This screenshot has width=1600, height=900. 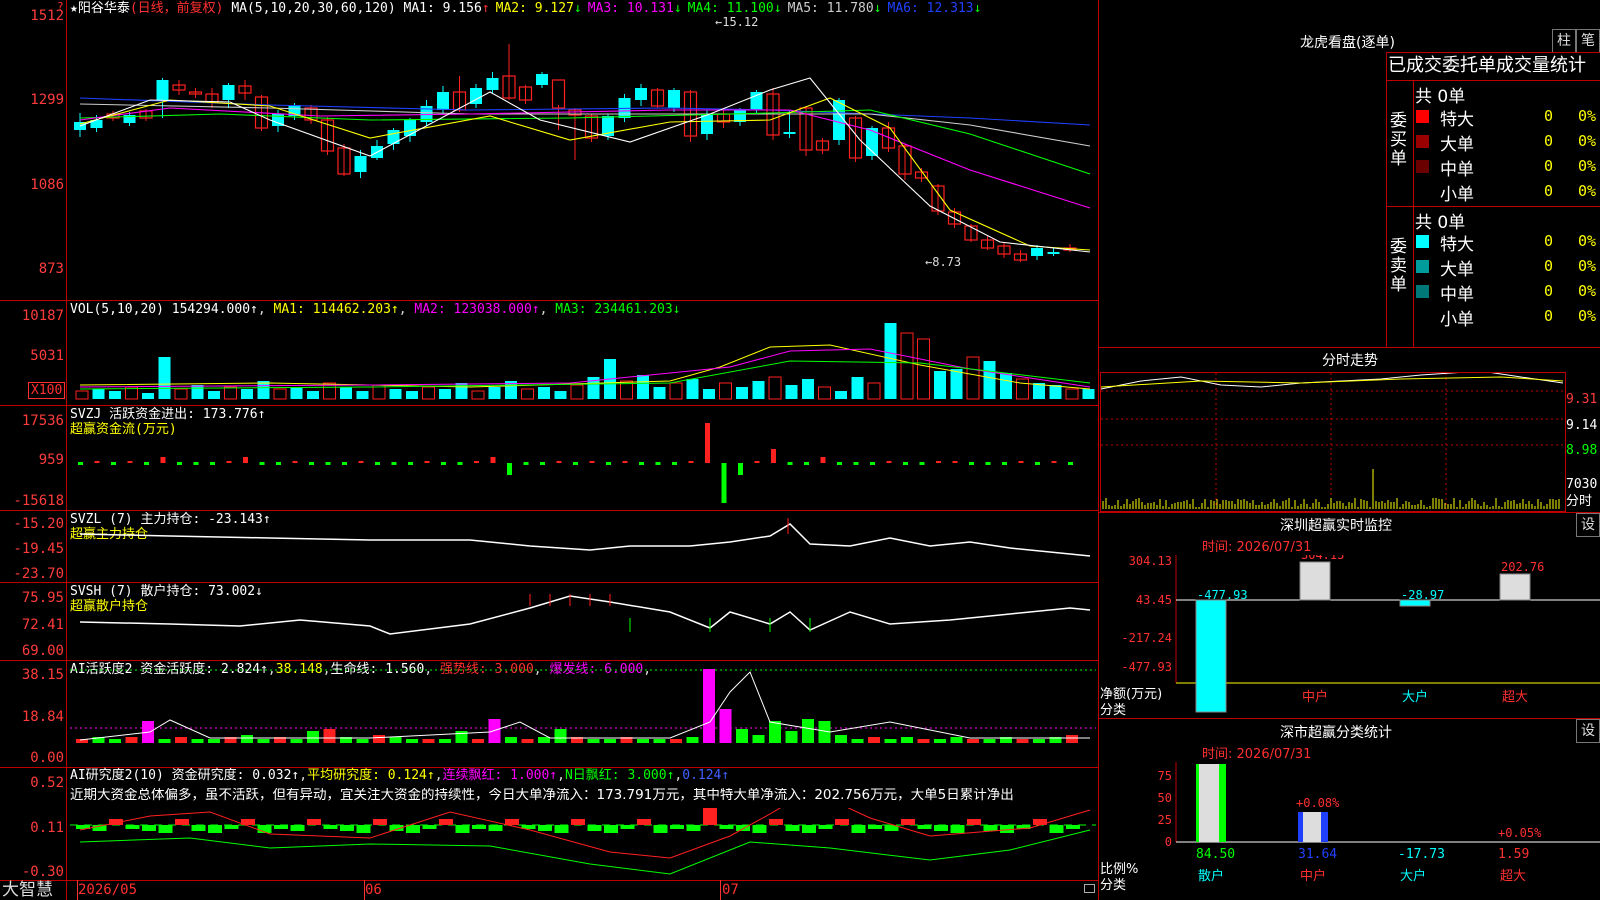 I want to click on ai-research-last: 0.124↑, so click(x=706, y=775).